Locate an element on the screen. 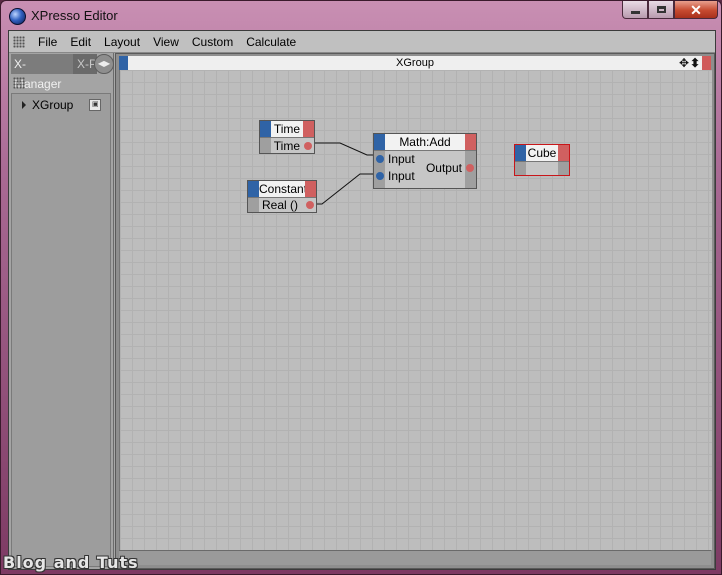  node-header: Constant is located at coordinates (282, 189).